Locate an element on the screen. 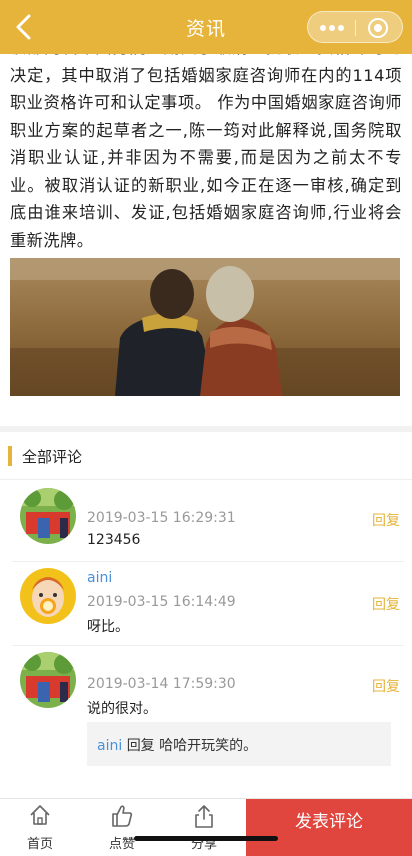  home-indicator is located at coordinates (206, 838).